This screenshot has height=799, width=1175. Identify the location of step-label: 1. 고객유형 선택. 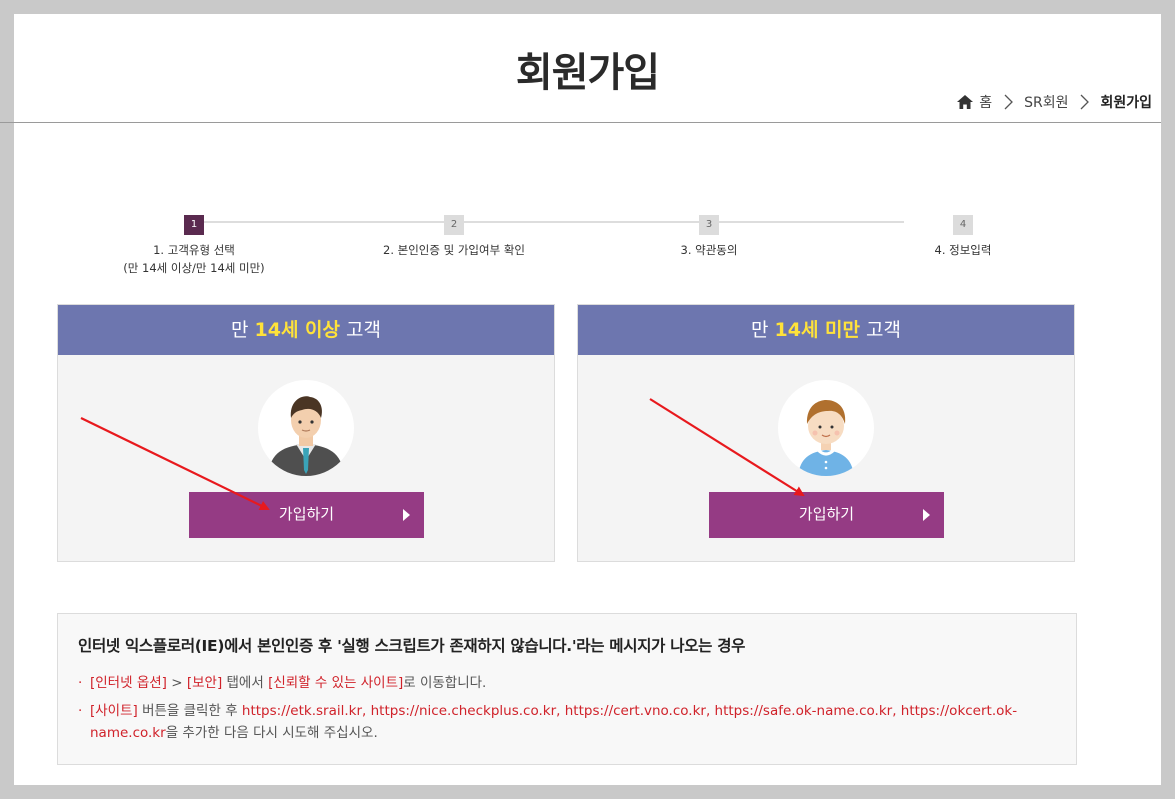
(194, 250).